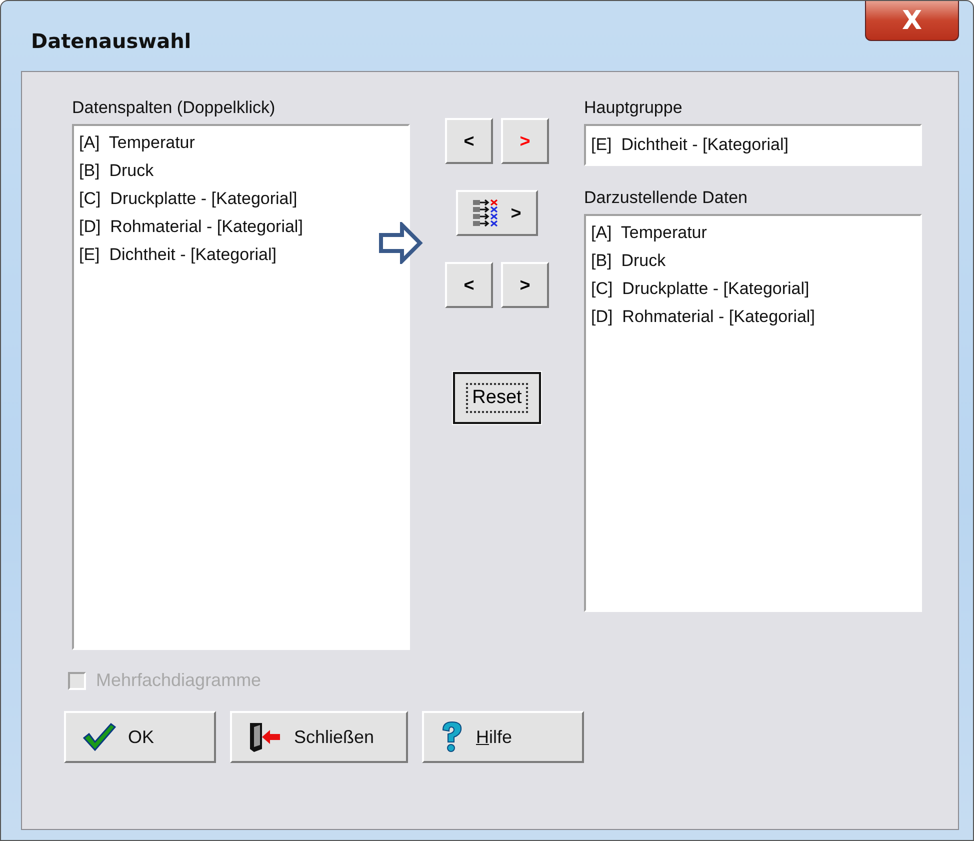 The width and height of the screenshot is (974, 841). I want to click on main-group-field: [E] Dichtheit - [Kategorial], so click(753, 145).